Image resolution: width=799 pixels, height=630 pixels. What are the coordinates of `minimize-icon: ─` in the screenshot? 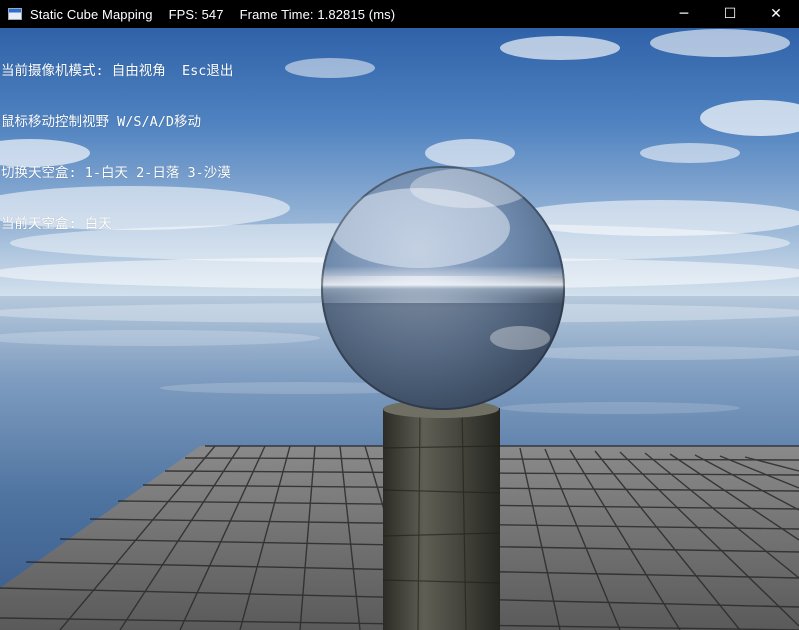 It's located at (684, 14).